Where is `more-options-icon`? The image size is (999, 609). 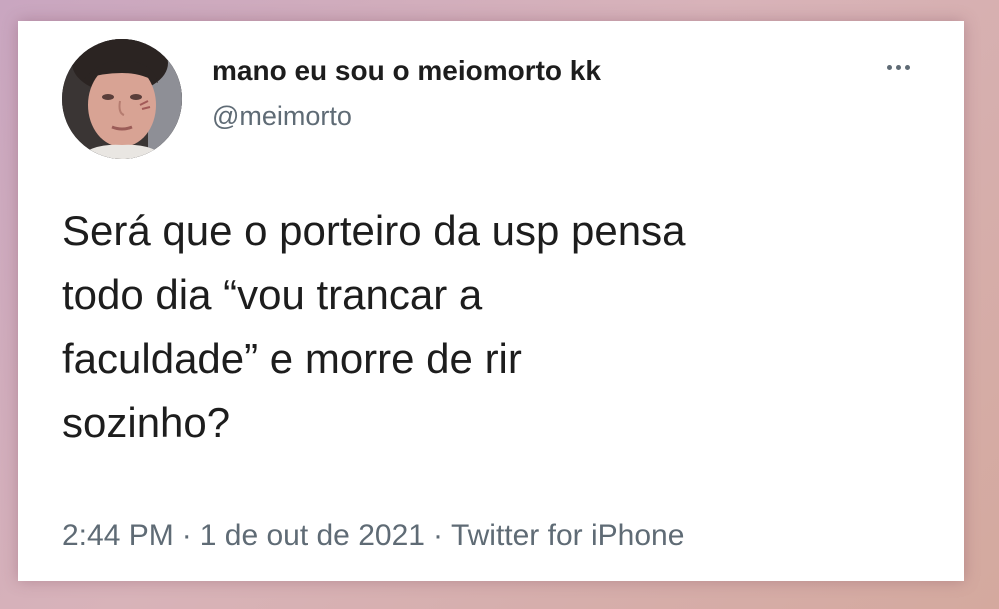 more-options-icon is located at coordinates (898, 67).